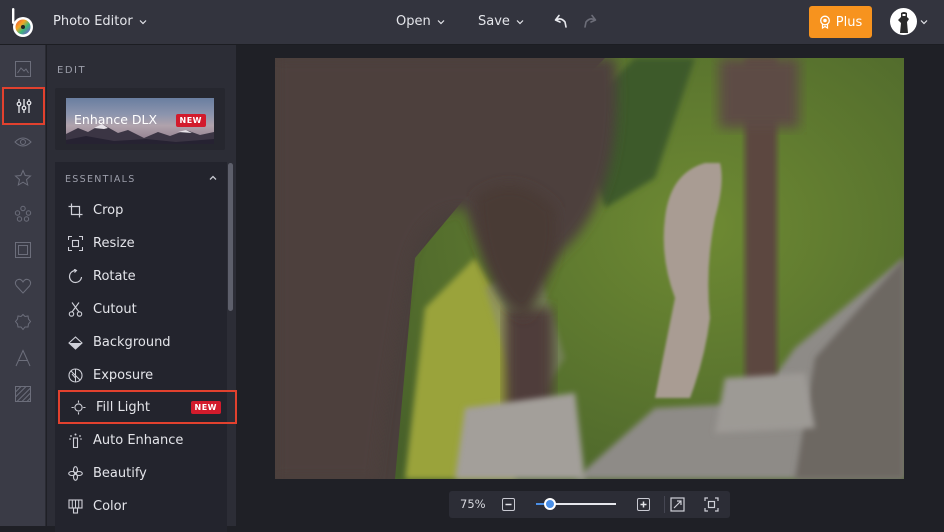 This screenshot has width=944, height=532. Describe the element at coordinates (72, 70) in the screenshot. I see `panel-section-label: EDIT` at that location.